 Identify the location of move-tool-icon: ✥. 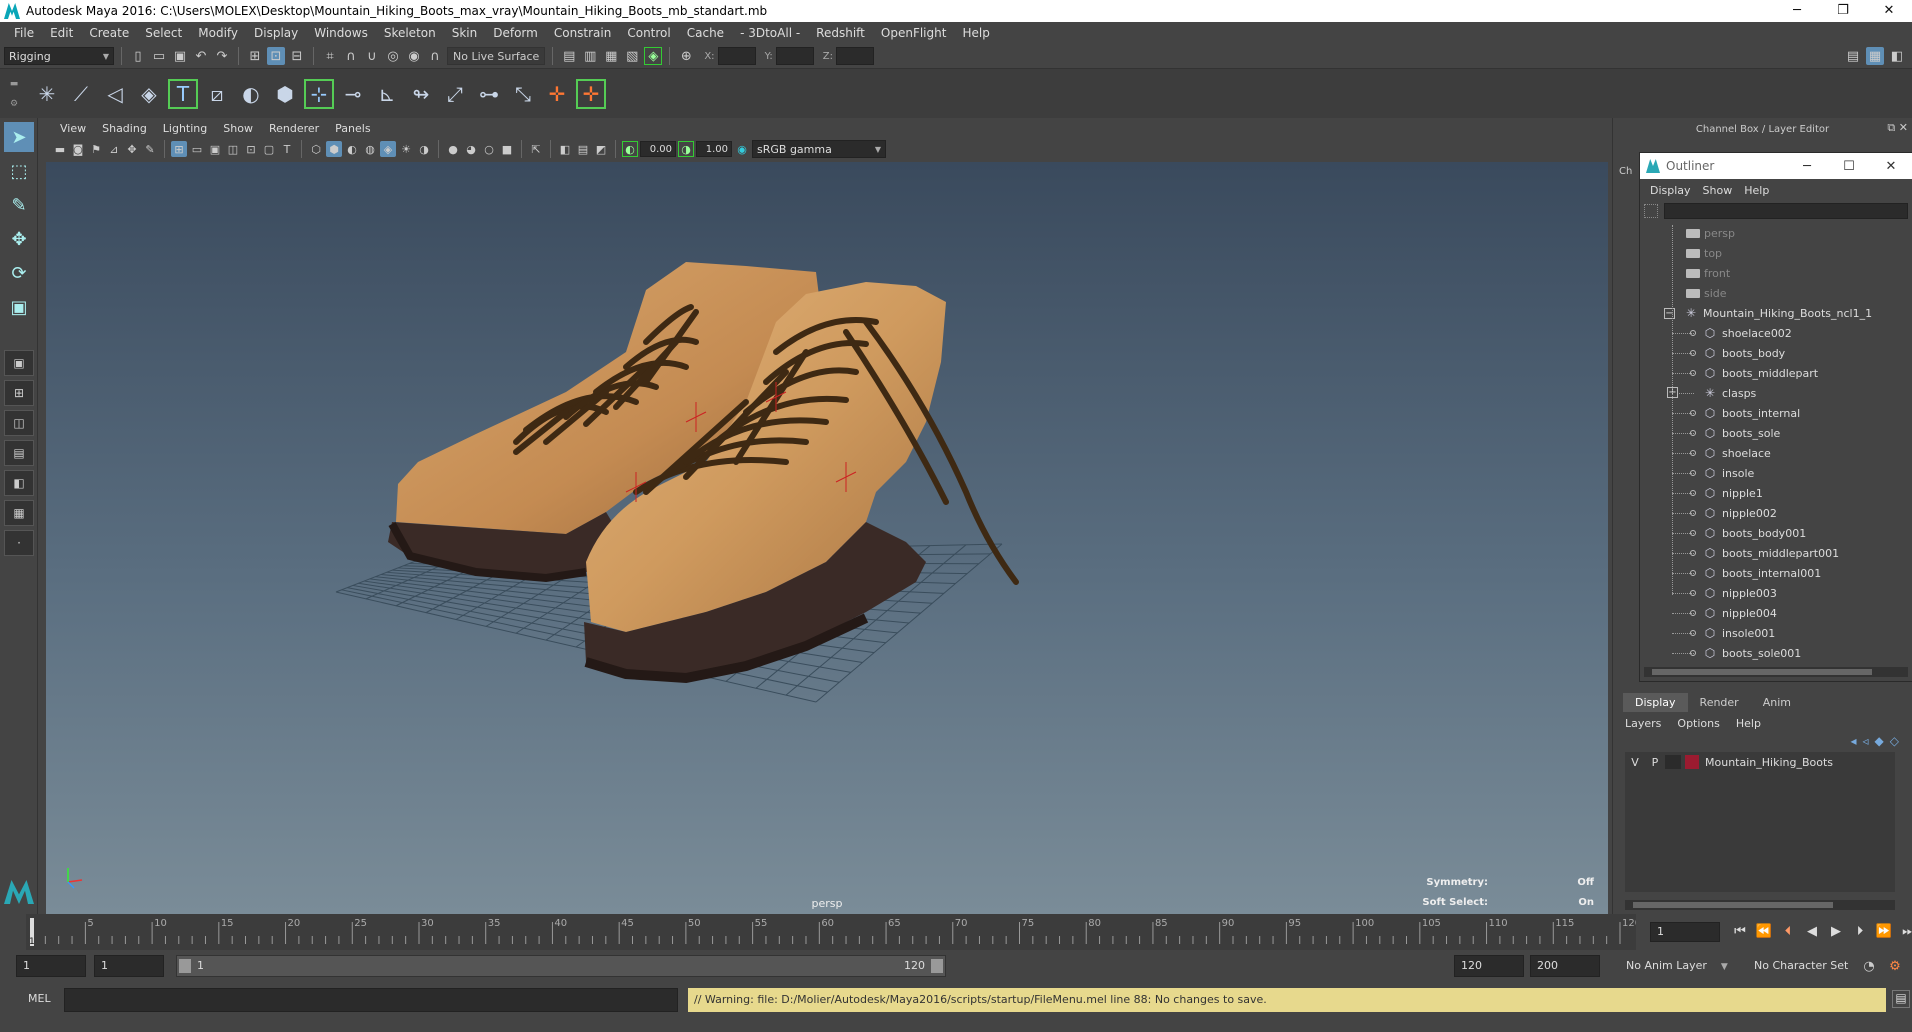
(19, 239).